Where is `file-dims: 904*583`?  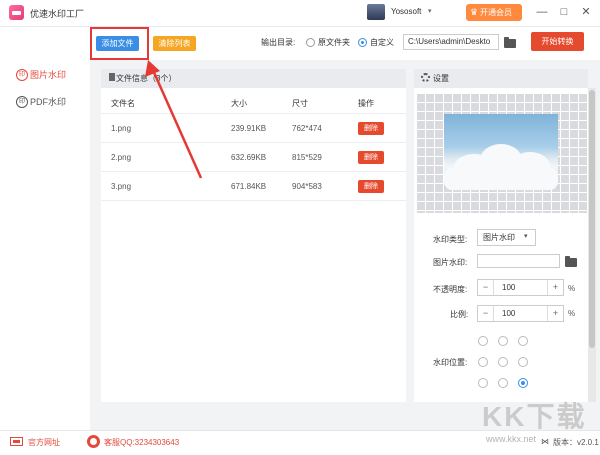 file-dims: 904*583 is located at coordinates (307, 186).